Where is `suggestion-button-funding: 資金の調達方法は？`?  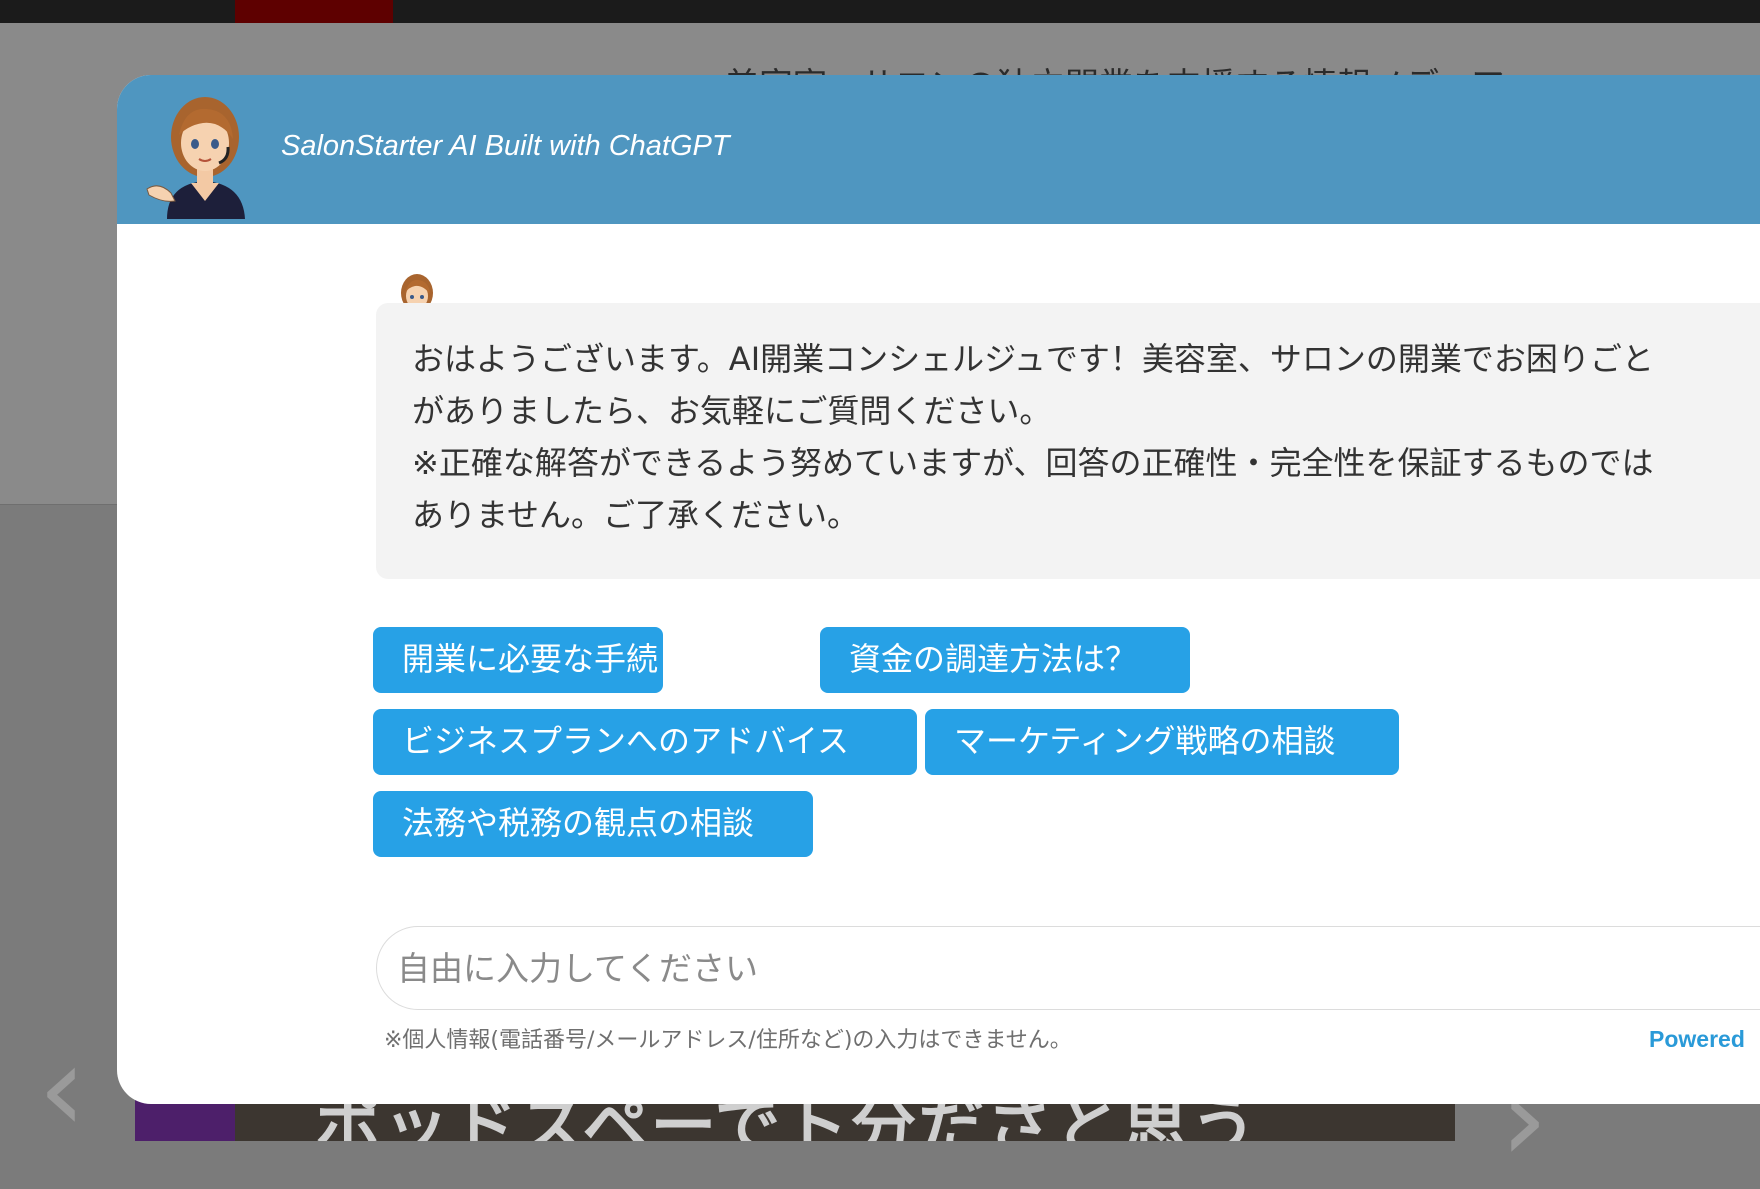
suggestion-button-funding: 資金の調達方法は？ is located at coordinates (1005, 660).